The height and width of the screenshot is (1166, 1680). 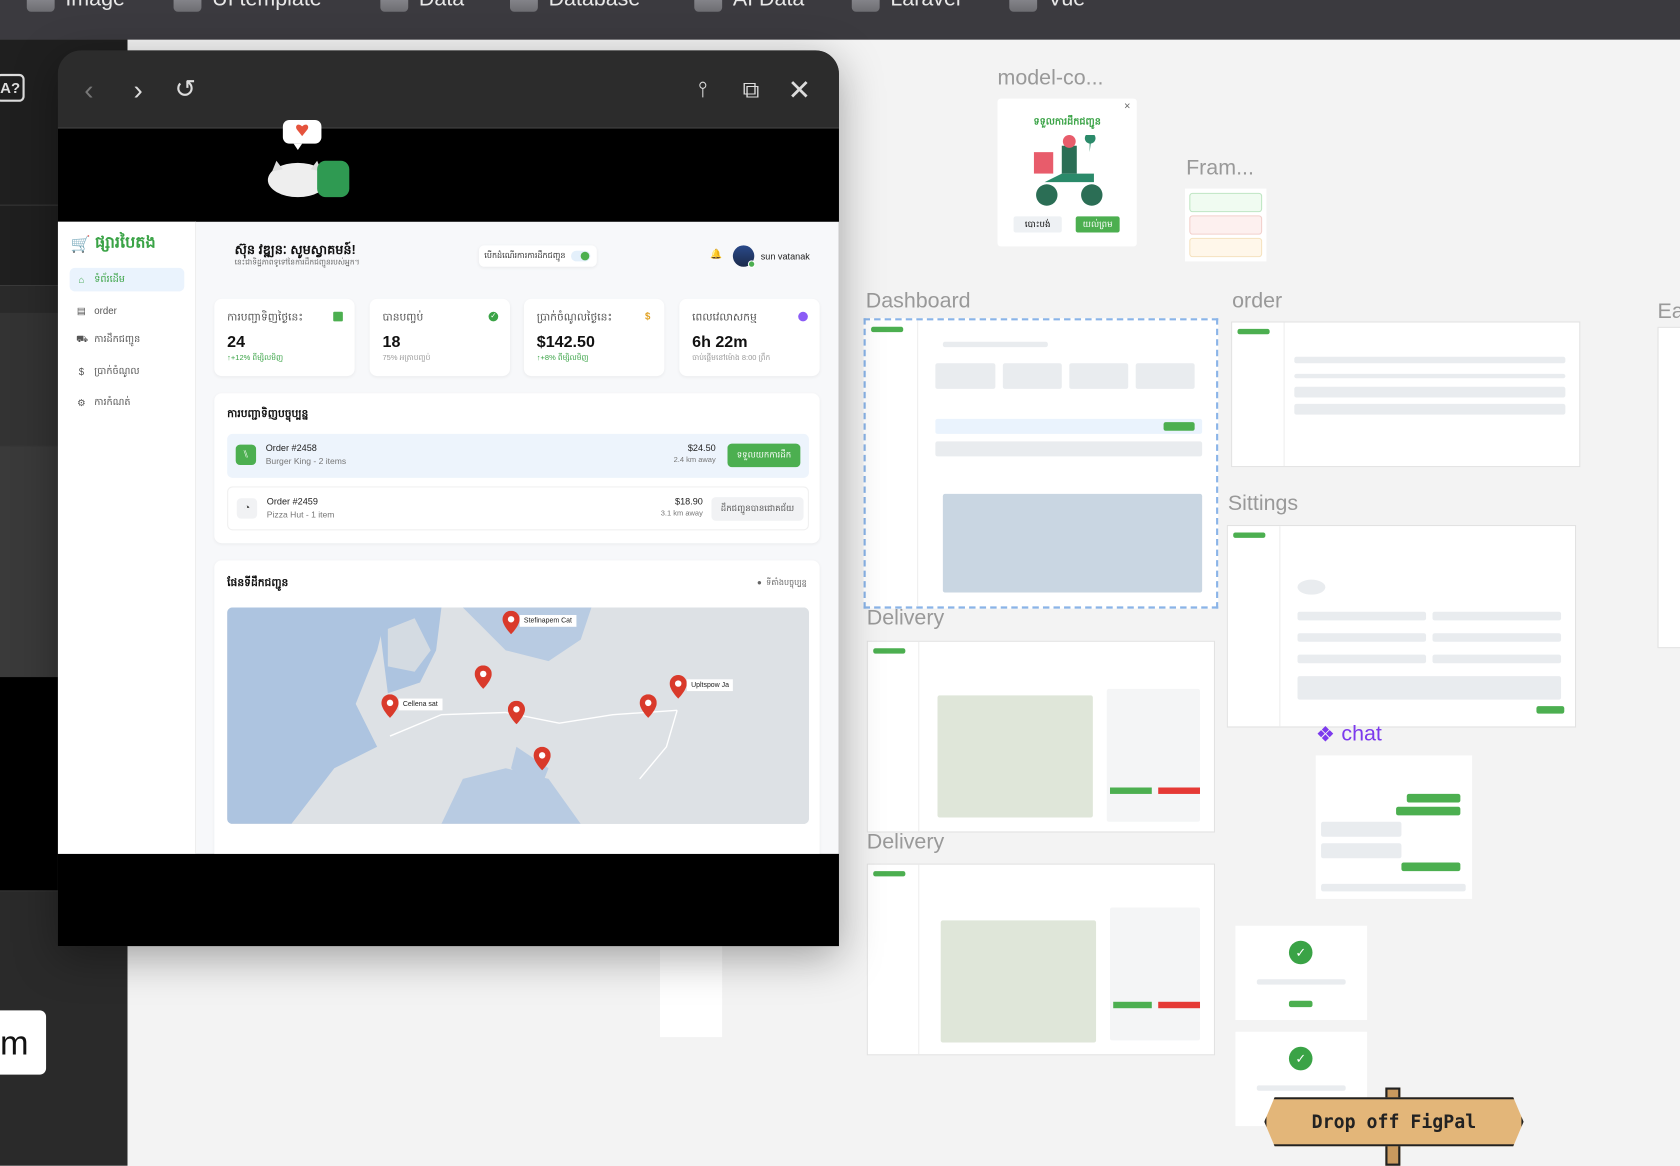 I want to click on help-badge: A?, so click(x=12, y=87).